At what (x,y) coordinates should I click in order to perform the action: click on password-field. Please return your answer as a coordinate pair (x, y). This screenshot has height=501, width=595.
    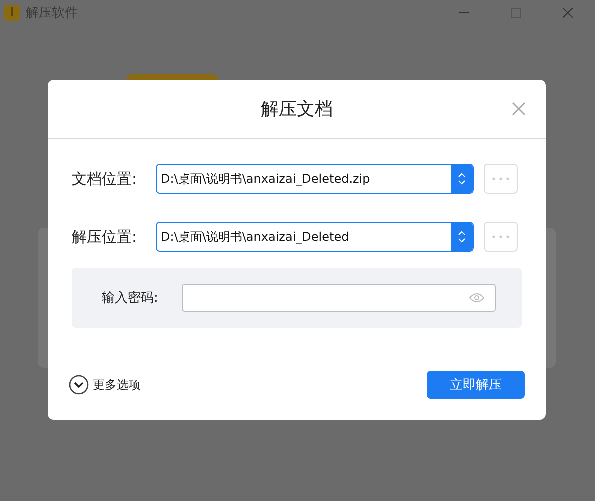
    Looking at the image, I should click on (339, 298).